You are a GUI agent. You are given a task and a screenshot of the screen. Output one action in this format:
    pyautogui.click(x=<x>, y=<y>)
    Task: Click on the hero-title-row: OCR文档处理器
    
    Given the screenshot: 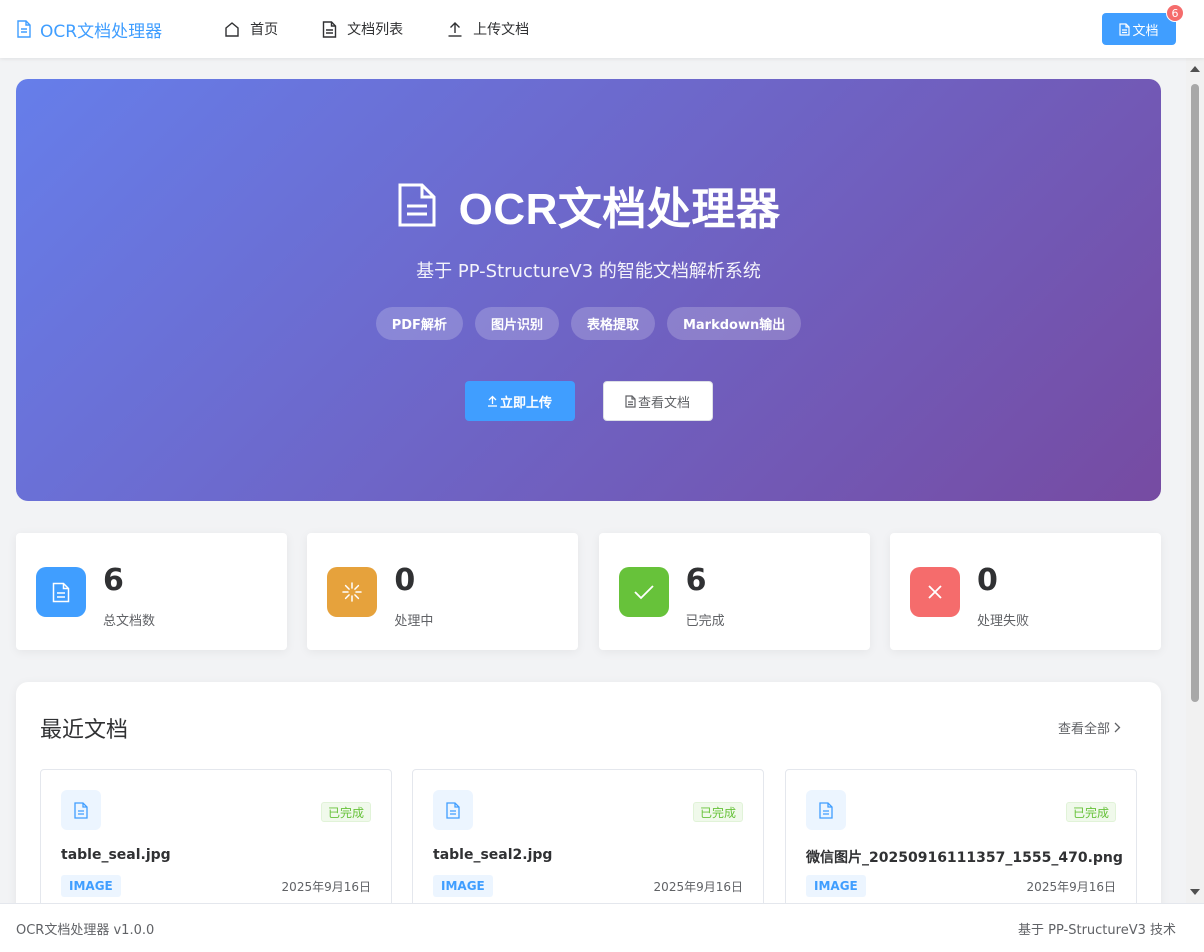 What is the action you would take?
    pyautogui.click(x=588, y=205)
    